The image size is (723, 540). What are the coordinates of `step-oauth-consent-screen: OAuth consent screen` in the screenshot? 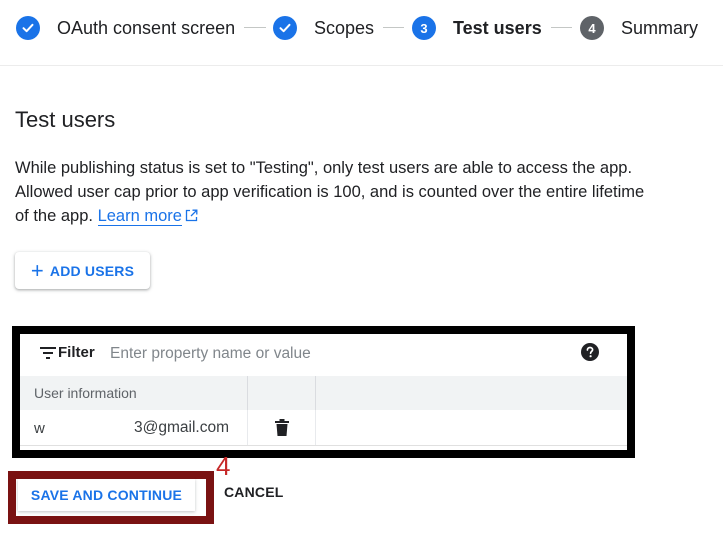 It's located at (125, 28).